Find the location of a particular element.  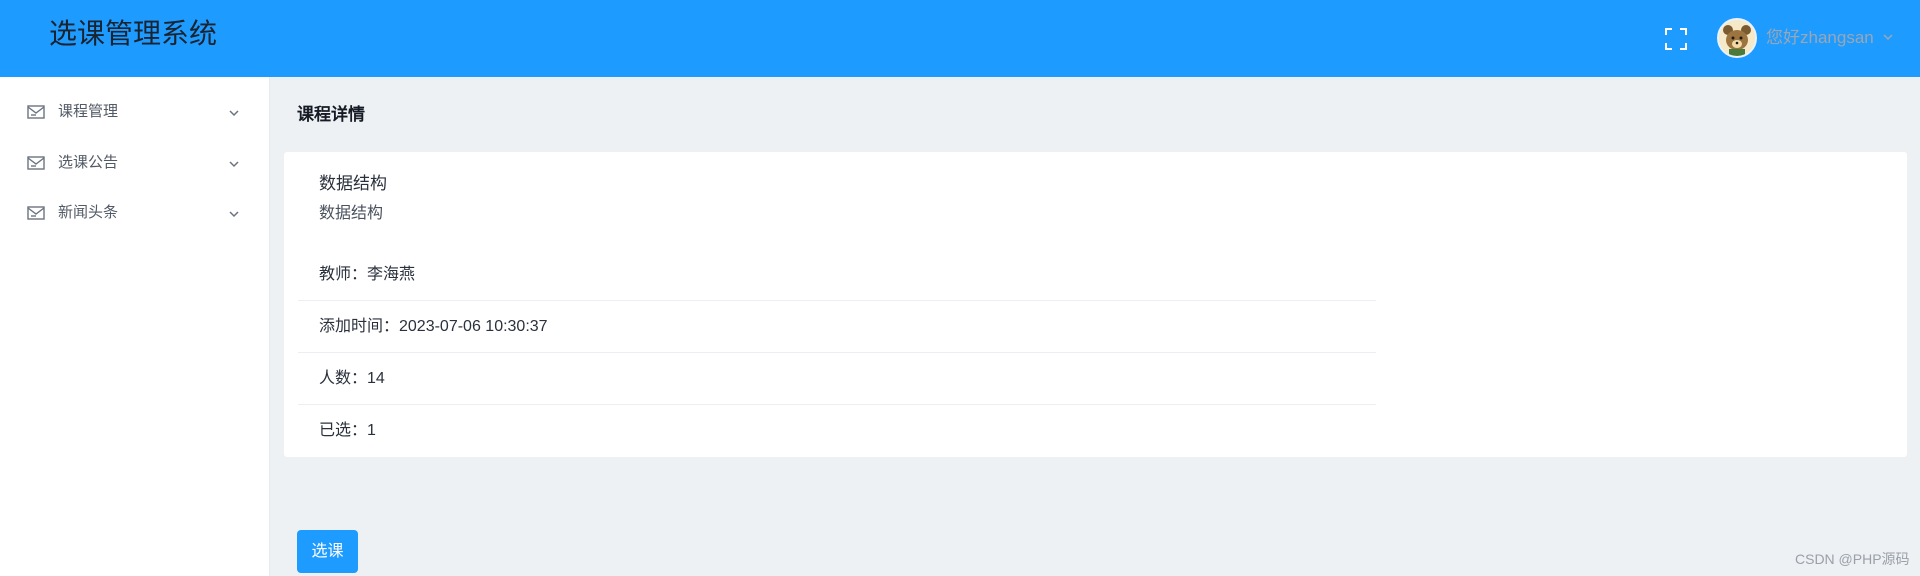

avatar is located at coordinates (1737, 38).